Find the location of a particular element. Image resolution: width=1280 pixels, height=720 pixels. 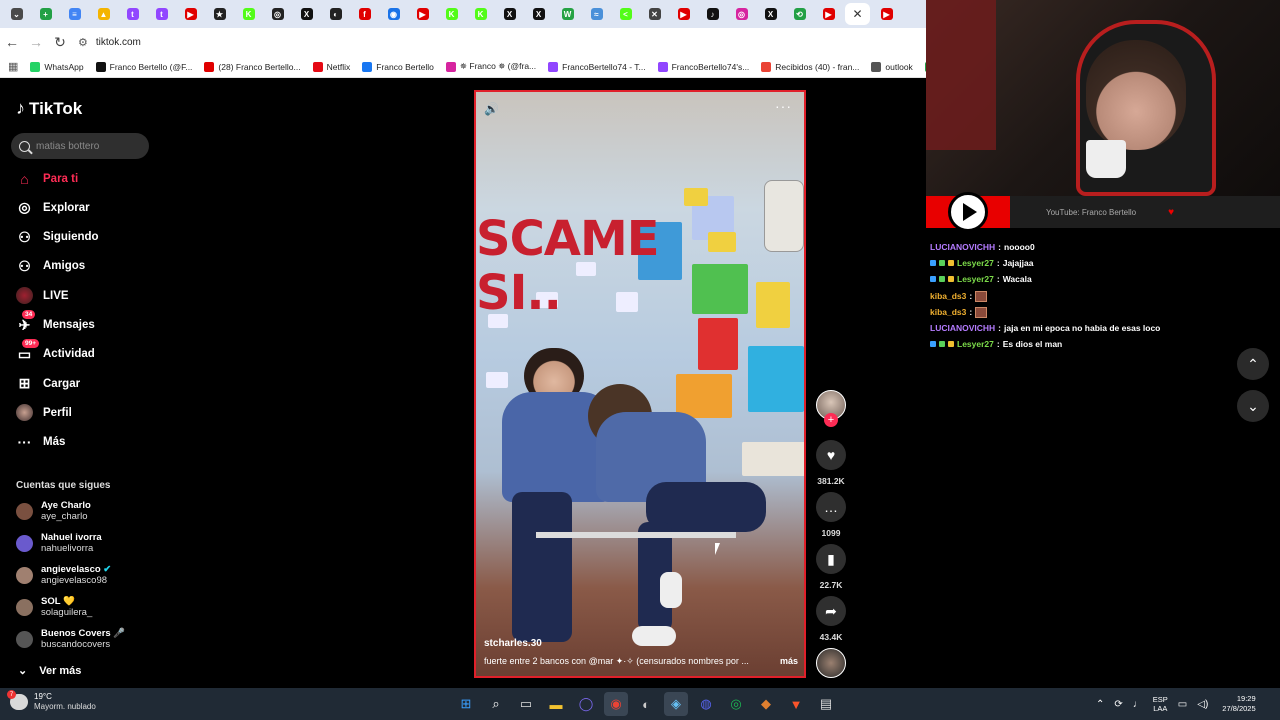

more-options-icon: ··· is located at coordinates (783, 106).